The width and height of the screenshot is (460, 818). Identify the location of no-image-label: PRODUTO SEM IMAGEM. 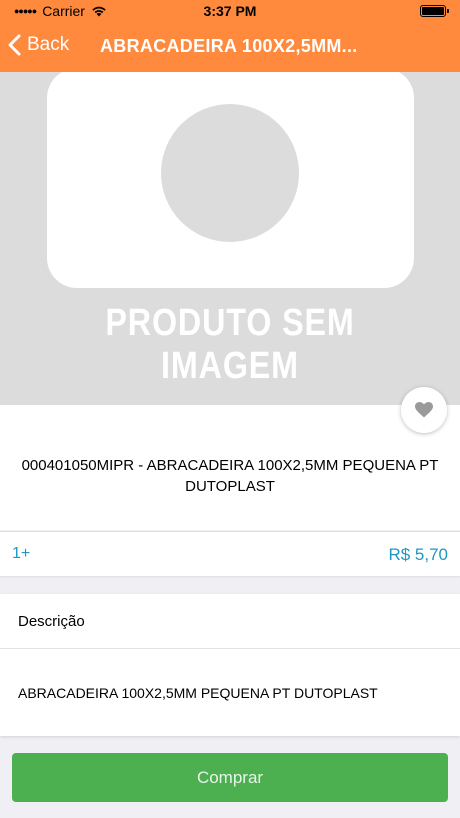
(230, 344).